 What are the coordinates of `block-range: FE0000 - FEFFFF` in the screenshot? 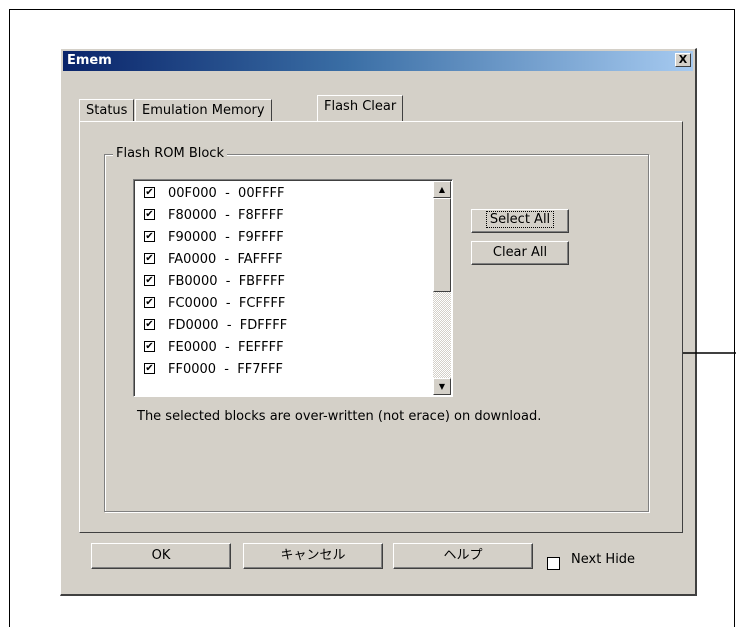 It's located at (226, 347).